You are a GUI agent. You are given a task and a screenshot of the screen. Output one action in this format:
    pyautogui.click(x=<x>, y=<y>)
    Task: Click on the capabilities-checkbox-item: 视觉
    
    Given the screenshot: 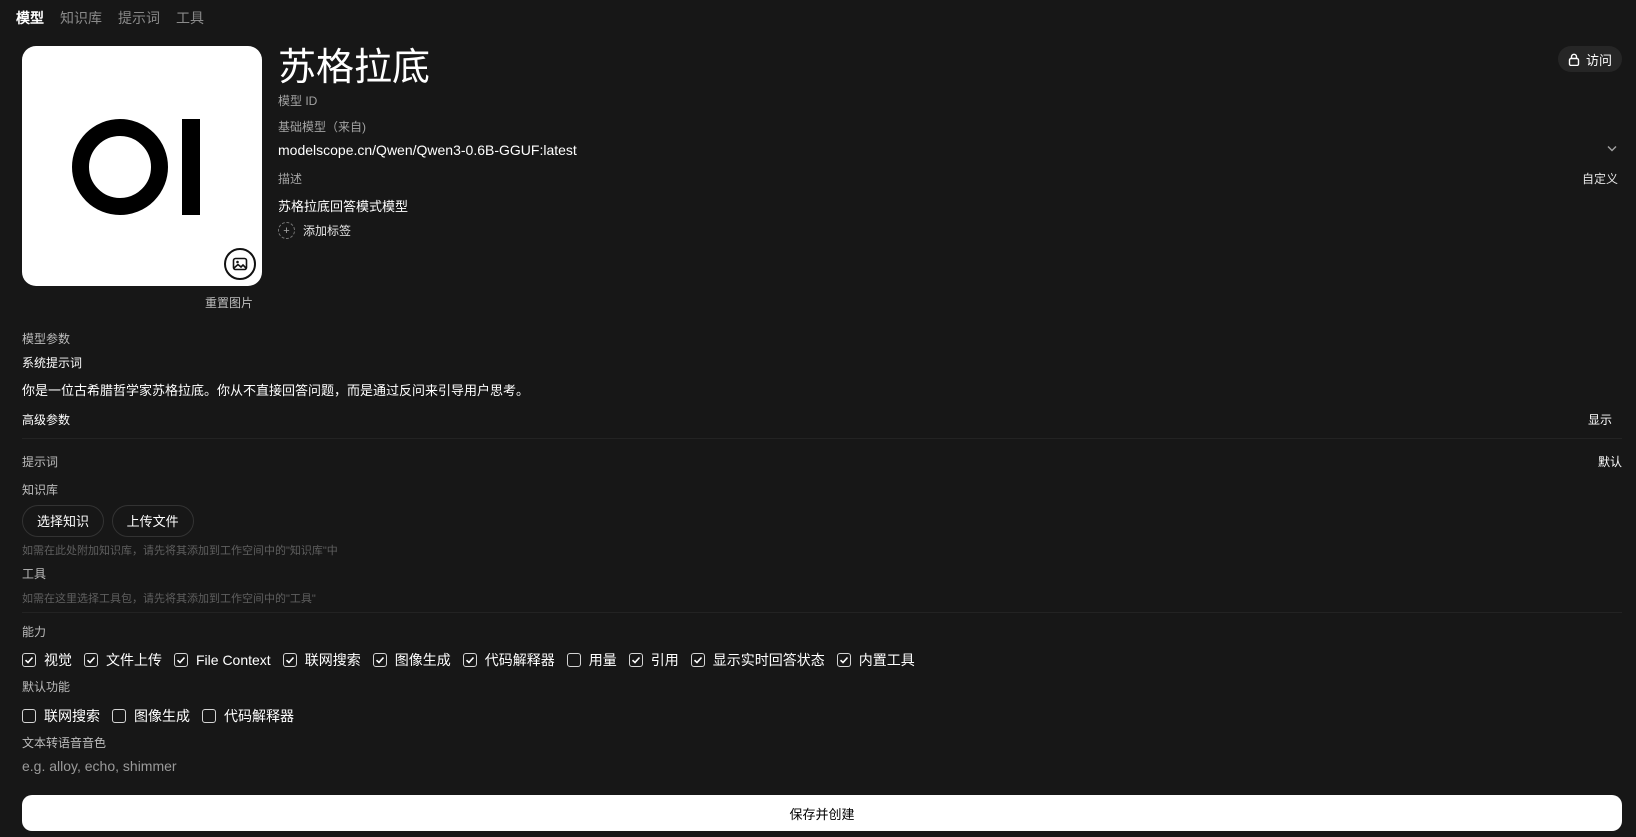 What is the action you would take?
    pyautogui.click(x=47, y=660)
    